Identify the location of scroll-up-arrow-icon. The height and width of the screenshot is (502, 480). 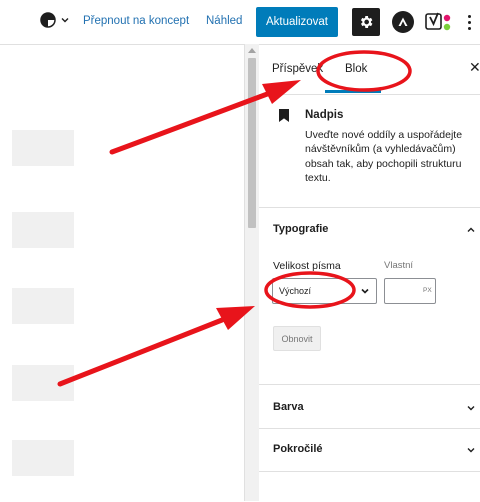
(252, 50).